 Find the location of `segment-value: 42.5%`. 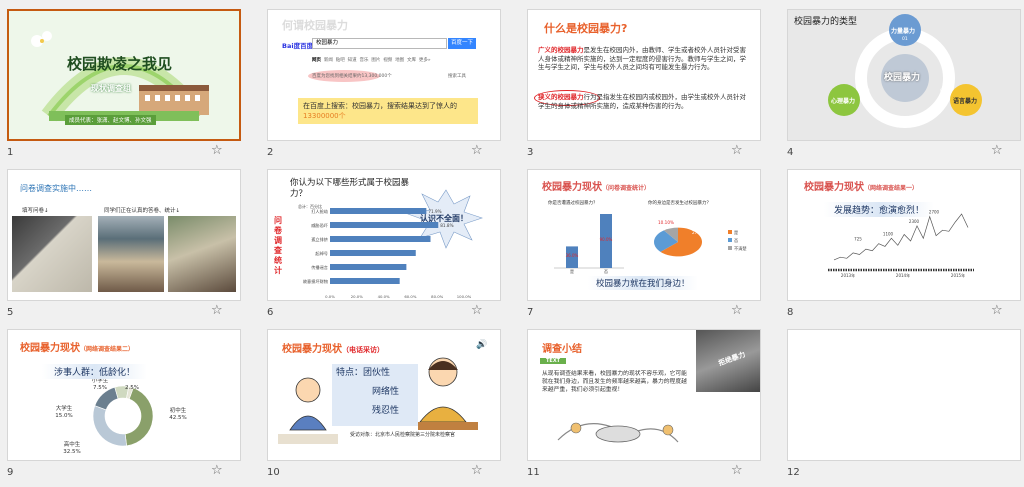

segment-value: 42.5% is located at coordinates (177, 418).